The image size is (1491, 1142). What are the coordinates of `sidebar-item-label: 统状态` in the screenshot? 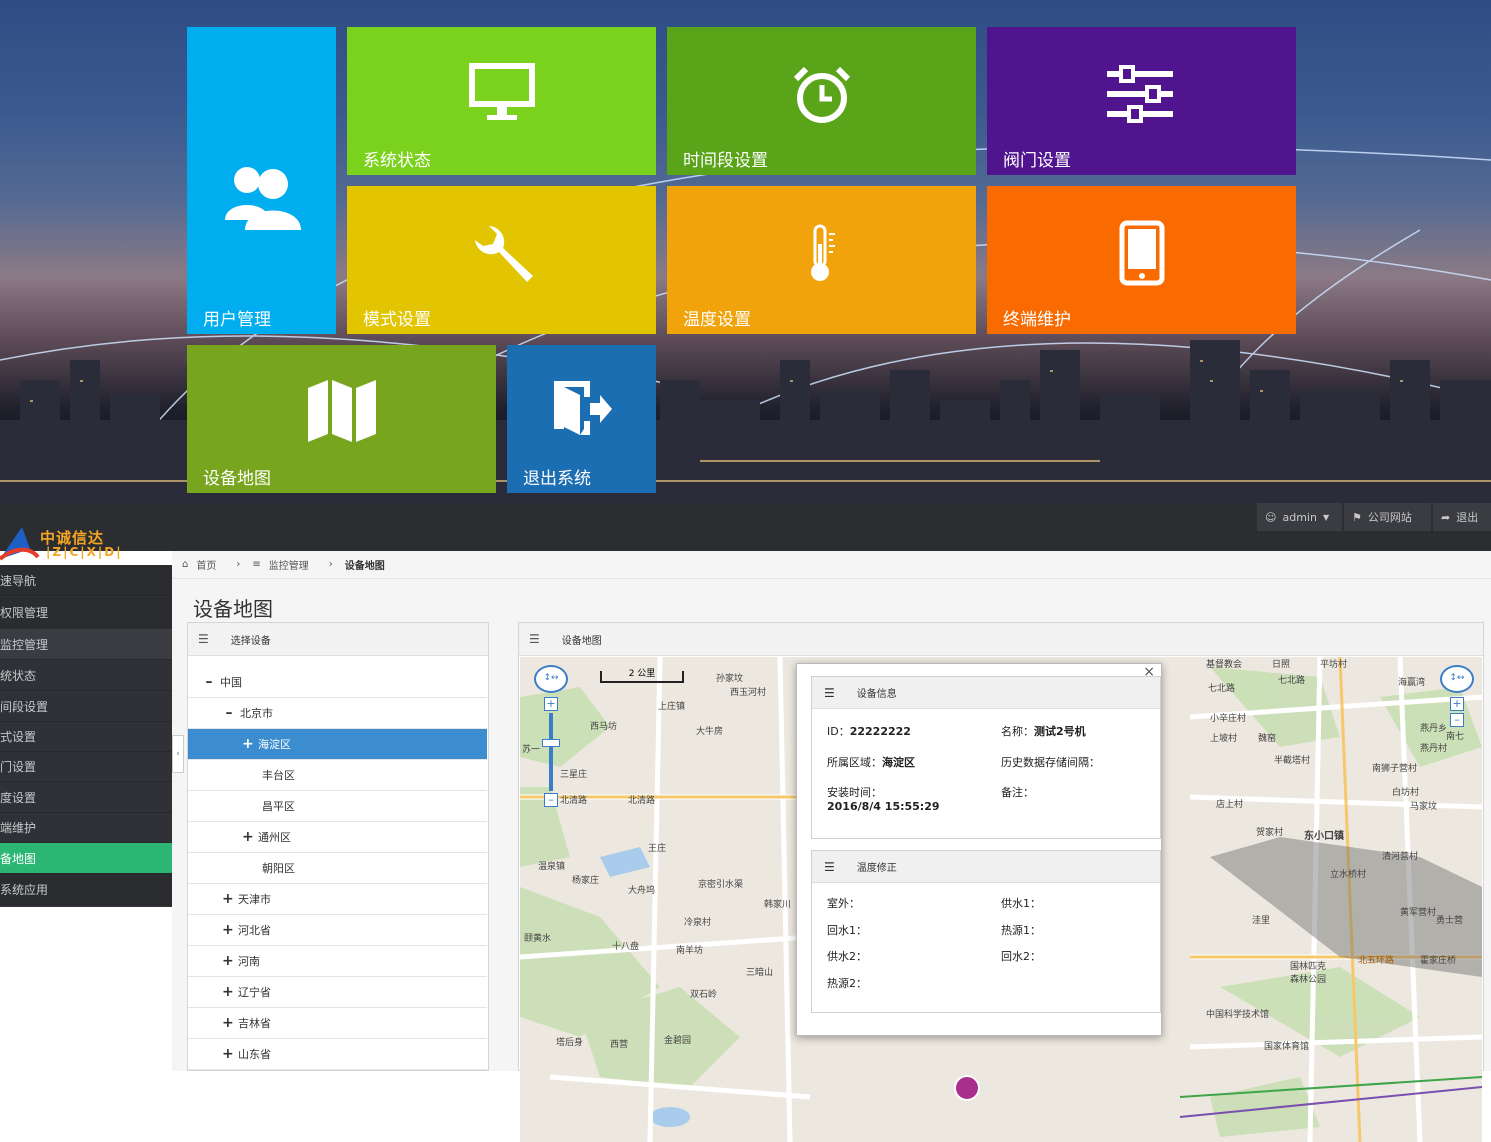 It's located at (18, 675).